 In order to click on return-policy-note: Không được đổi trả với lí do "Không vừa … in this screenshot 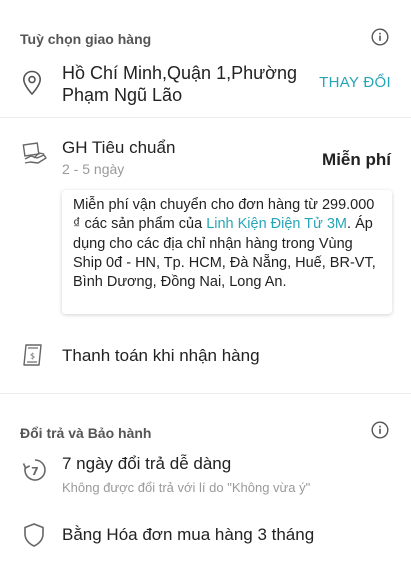, I will do `click(186, 487)`.